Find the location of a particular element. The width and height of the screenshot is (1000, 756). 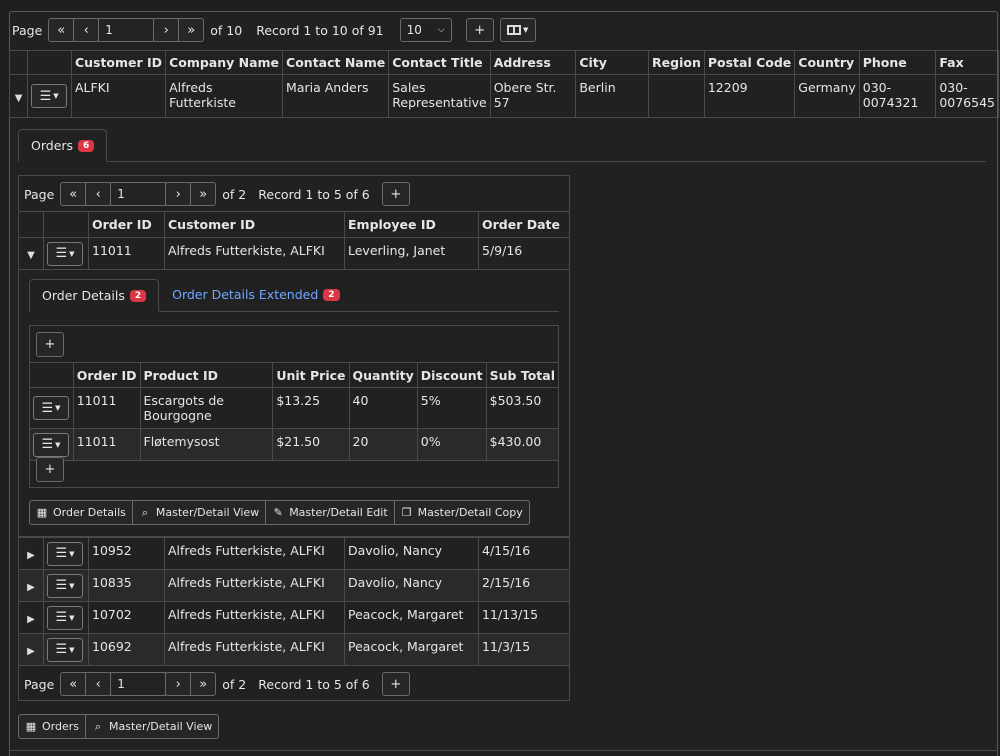

col-header: Country is located at coordinates (827, 62).